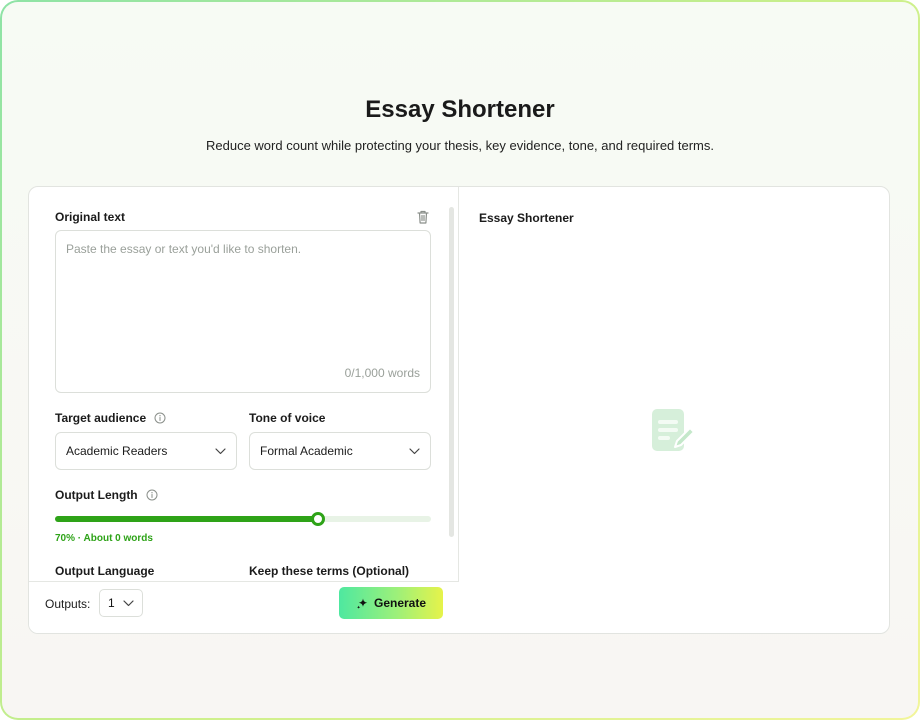 Image resolution: width=920 pixels, height=720 pixels. I want to click on output-length-value: 70% · About 0 words, so click(104, 538).